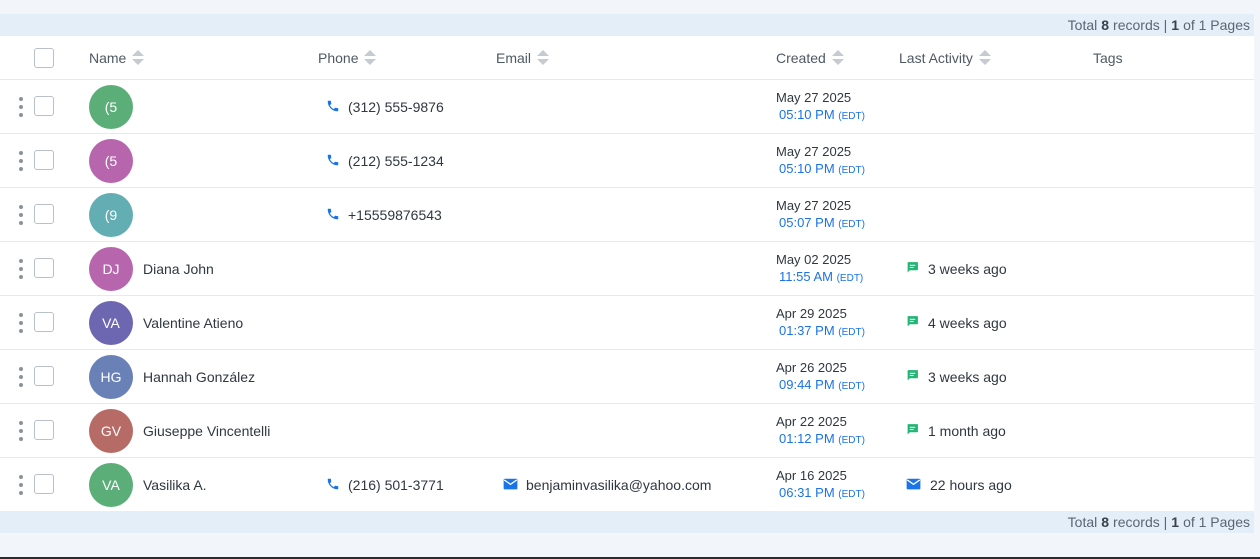 The image size is (1260, 559). I want to click on pagination-summary-bottom: Total 8 records | 1 of 1 Pages, so click(627, 522).